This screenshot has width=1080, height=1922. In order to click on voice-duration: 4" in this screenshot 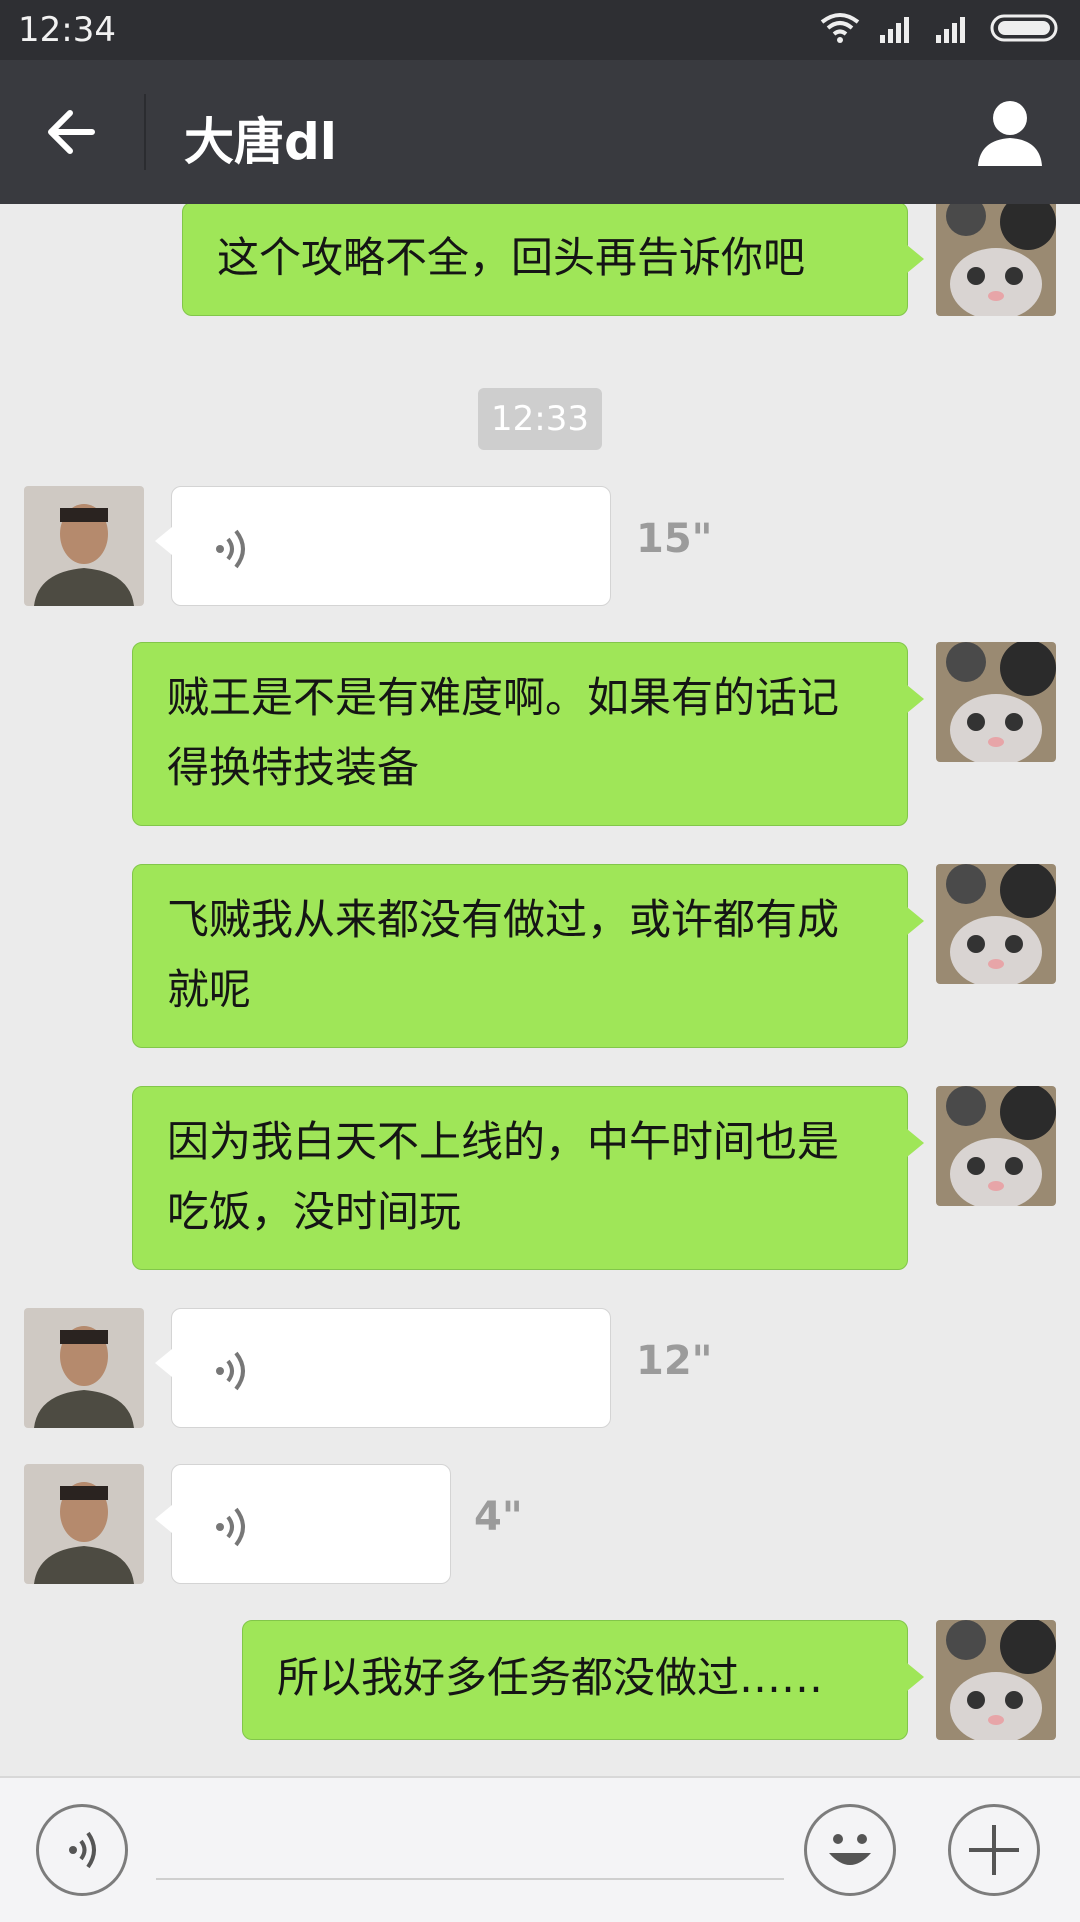, I will do `click(498, 1517)`.